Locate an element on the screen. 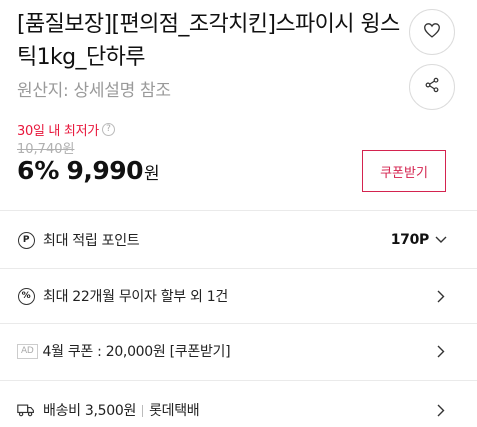 This screenshot has width=477, height=427. price-row: 6% 9,990 원 is located at coordinates (88, 170).